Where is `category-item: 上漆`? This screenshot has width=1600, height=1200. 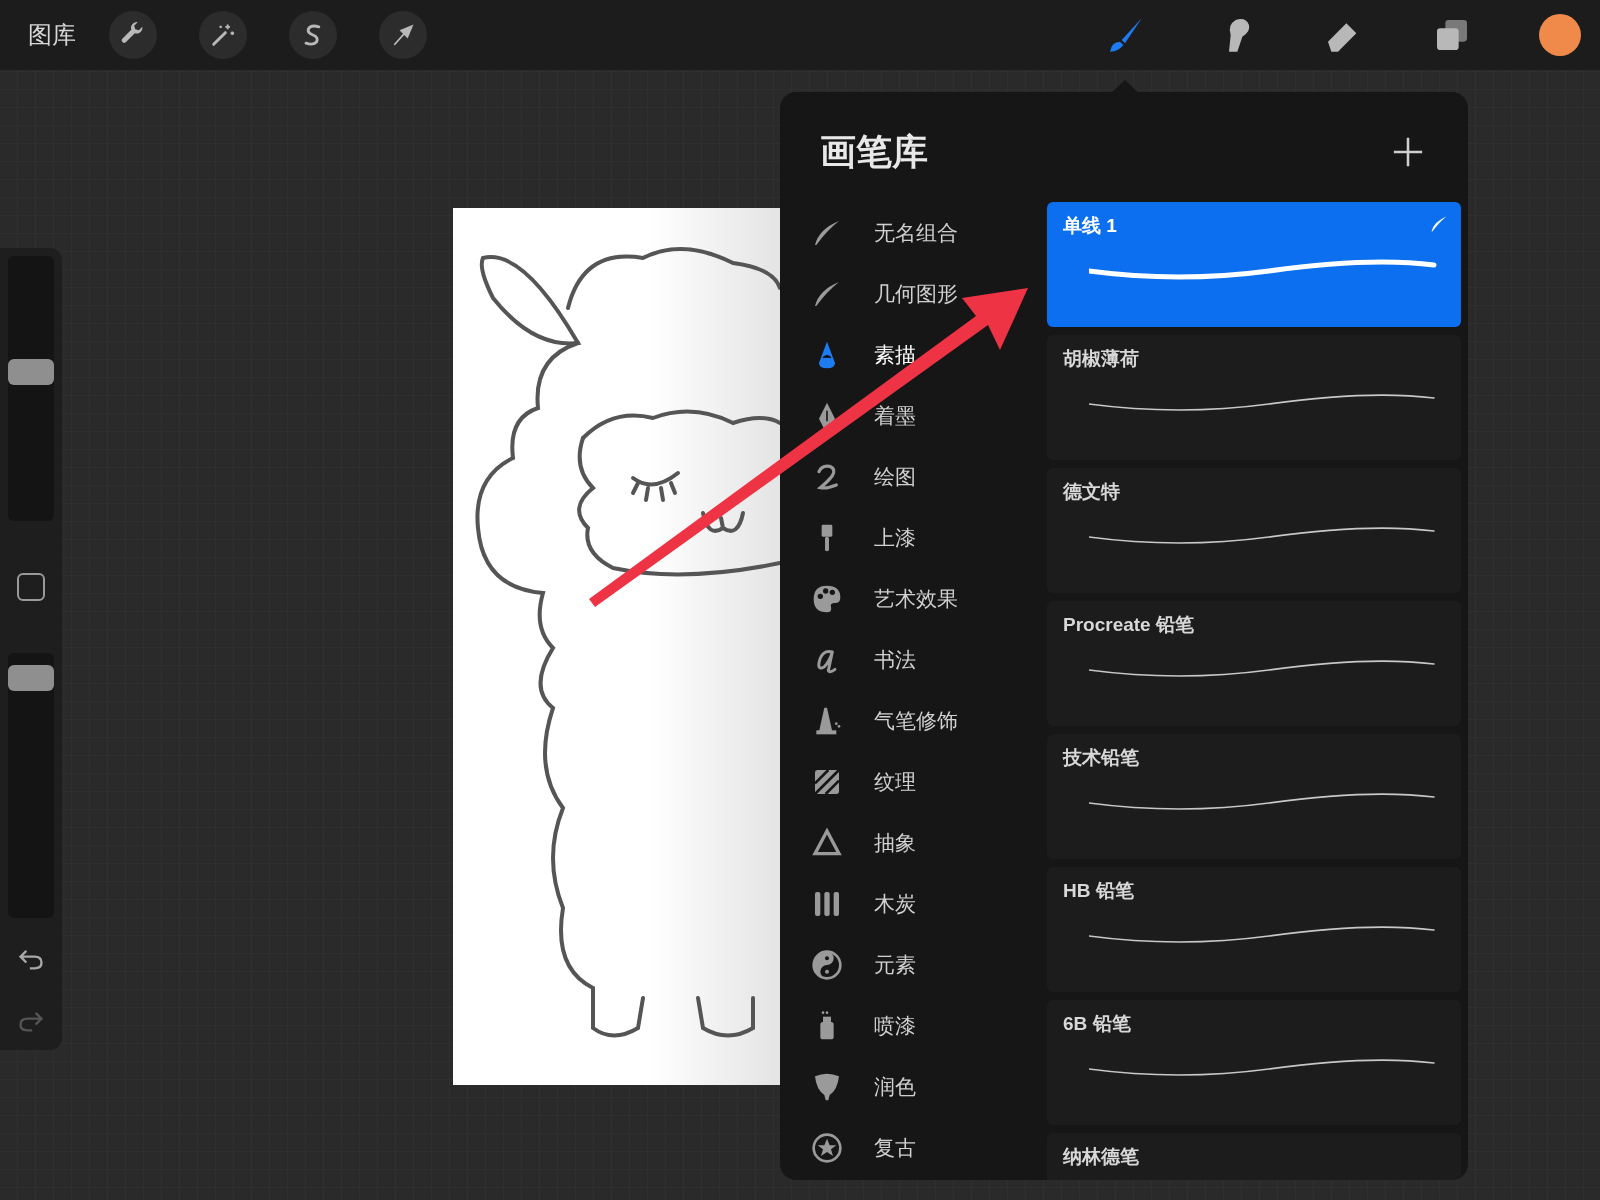
category-item: 上漆 is located at coordinates (928, 537).